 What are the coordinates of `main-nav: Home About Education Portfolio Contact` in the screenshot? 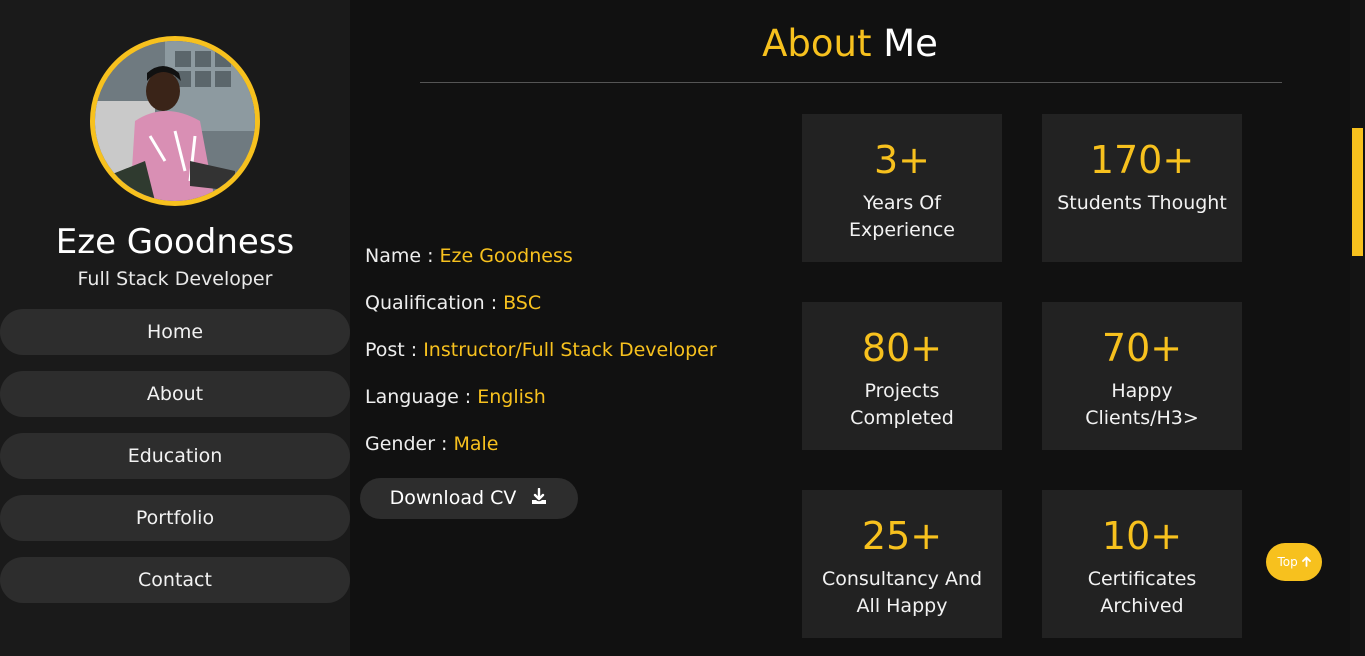 It's located at (175, 464).